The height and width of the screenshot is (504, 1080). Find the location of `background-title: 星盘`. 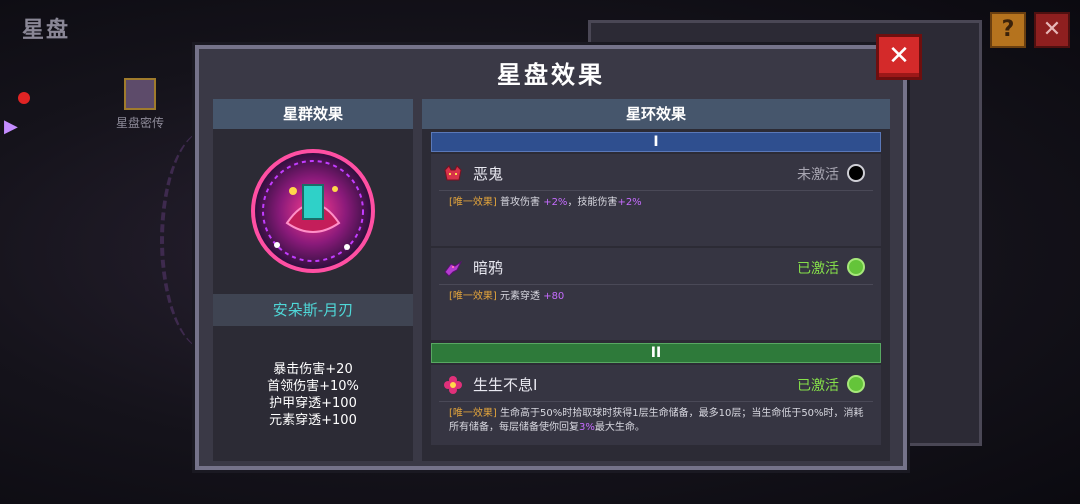

background-title: 星盘 is located at coordinates (46, 30).